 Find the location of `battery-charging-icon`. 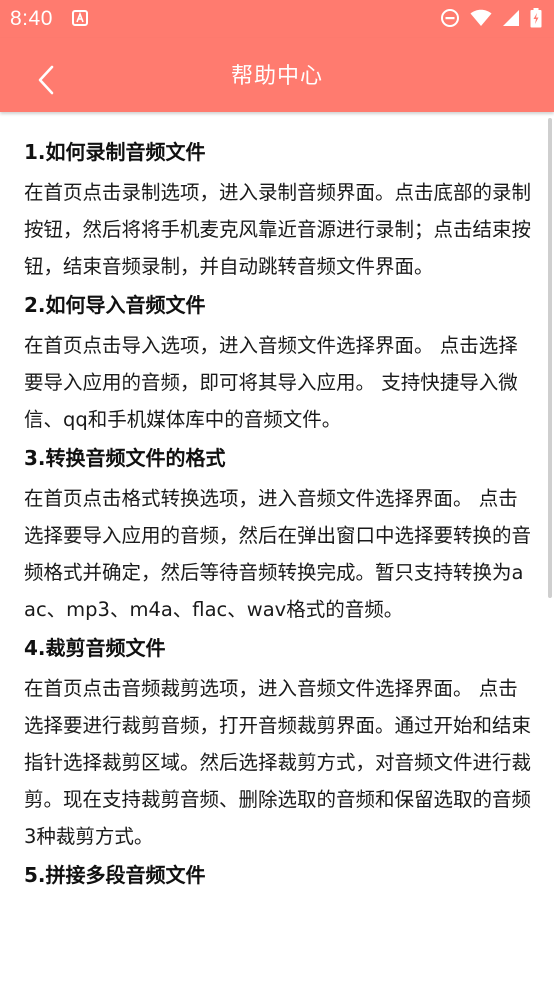

battery-charging-icon is located at coordinates (536, 18).